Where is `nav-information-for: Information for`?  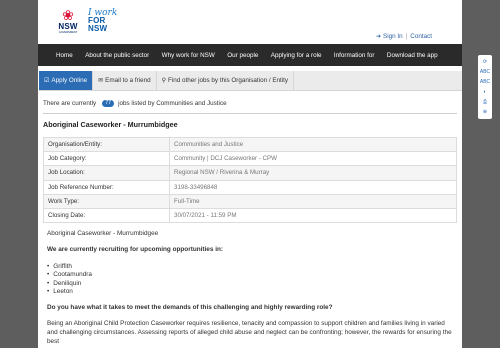 nav-information-for: Information for is located at coordinates (354, 55).